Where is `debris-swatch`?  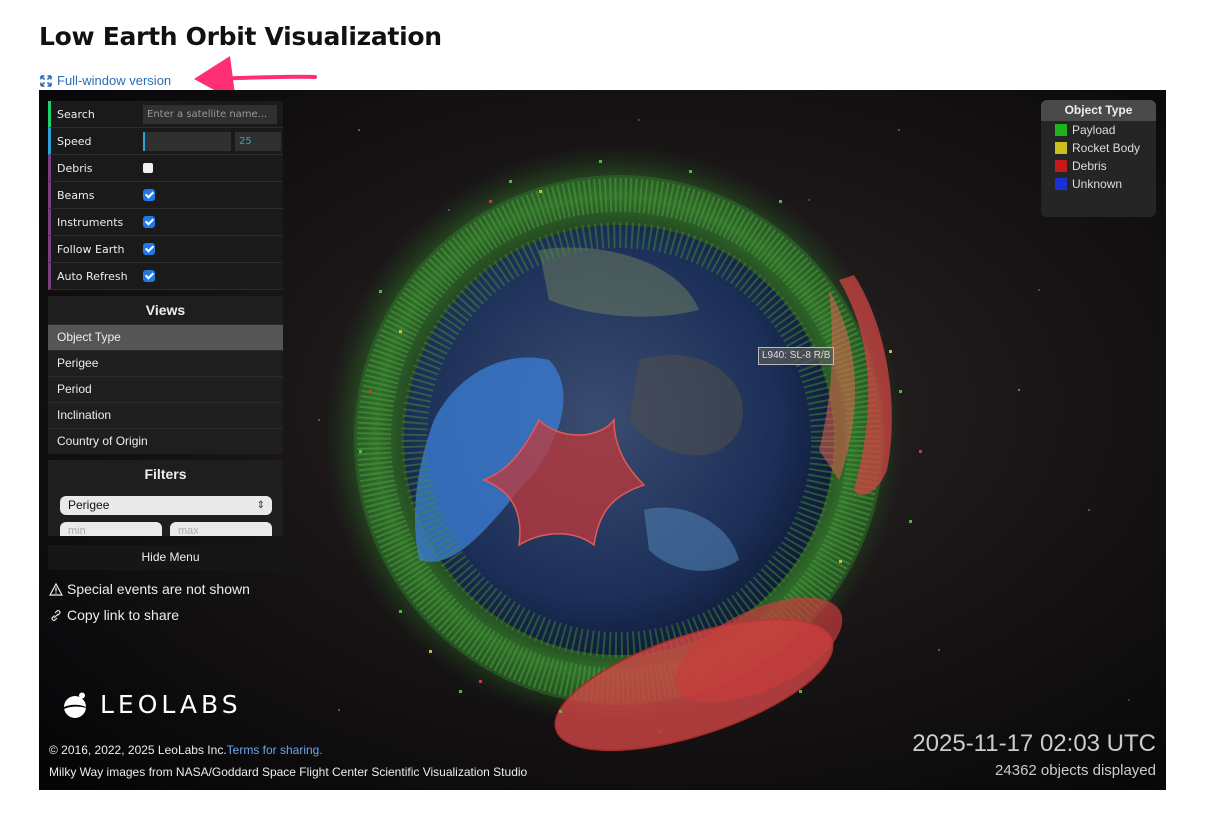 debris-swatch is located at coordinates (1061, 166).